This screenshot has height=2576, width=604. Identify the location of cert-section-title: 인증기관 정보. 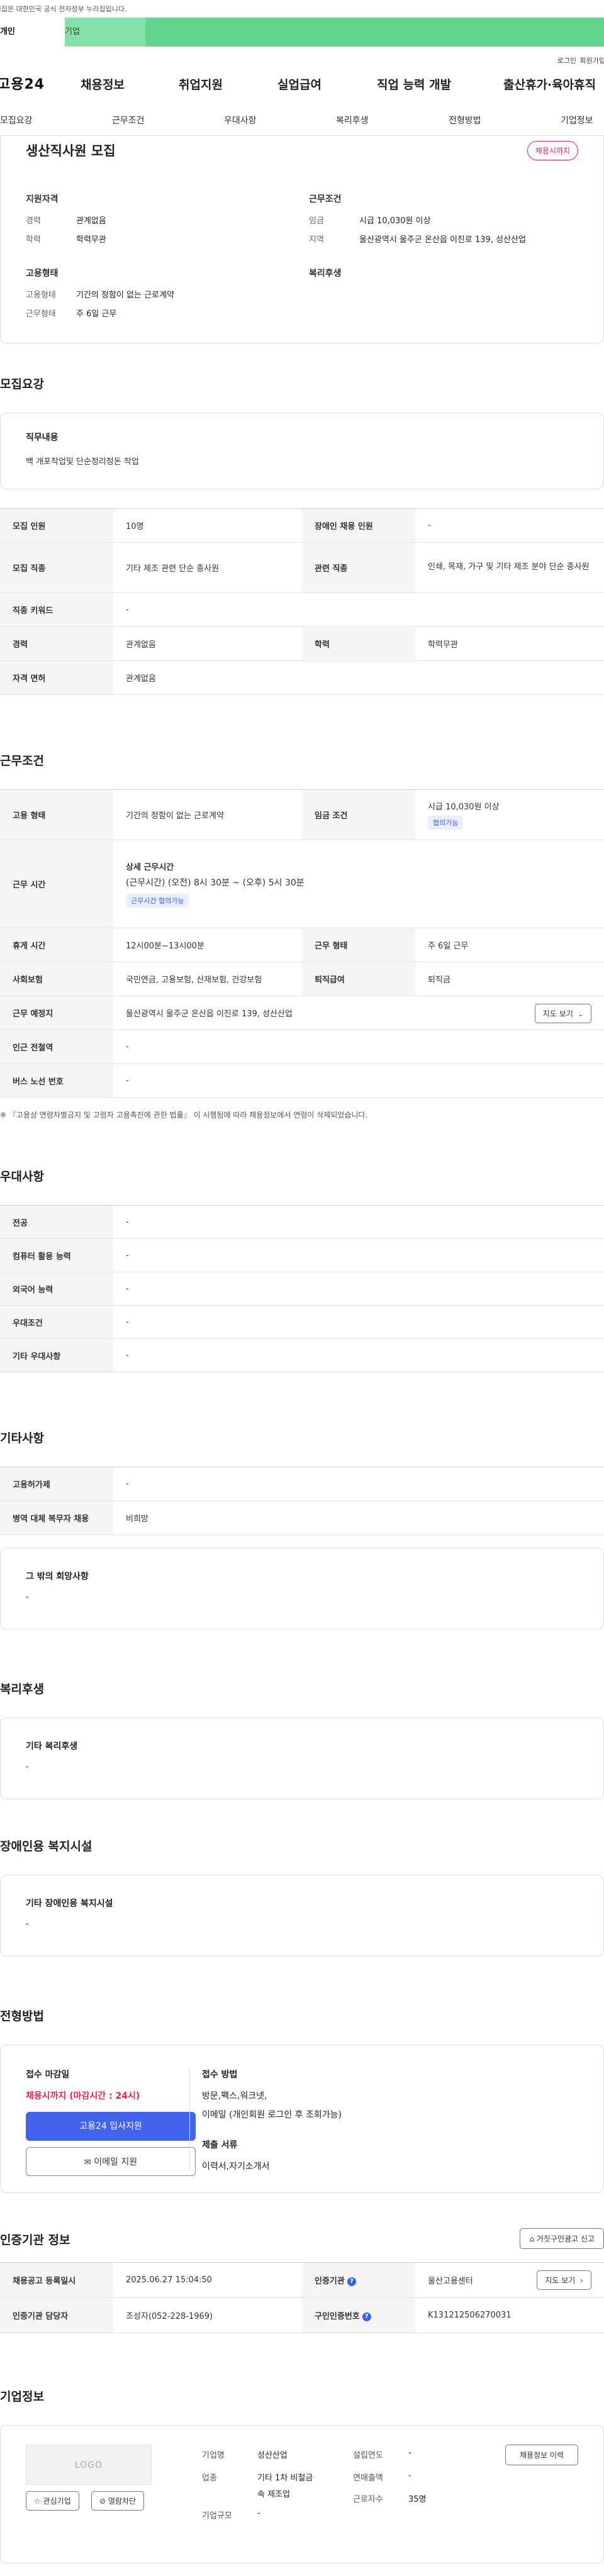
(35, 2240).